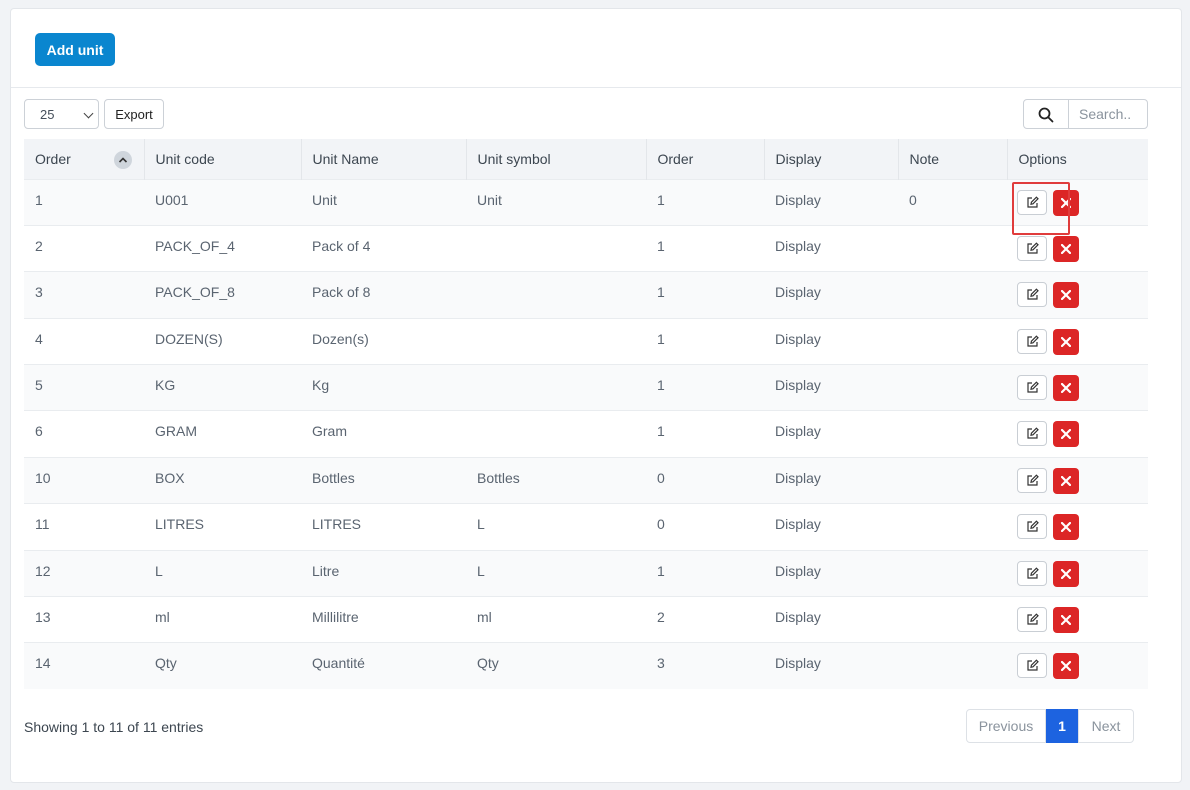 The width and height of the screenshot is (1190, 790). I want to click on previous-page-button: Previous, so click(1006, 726).